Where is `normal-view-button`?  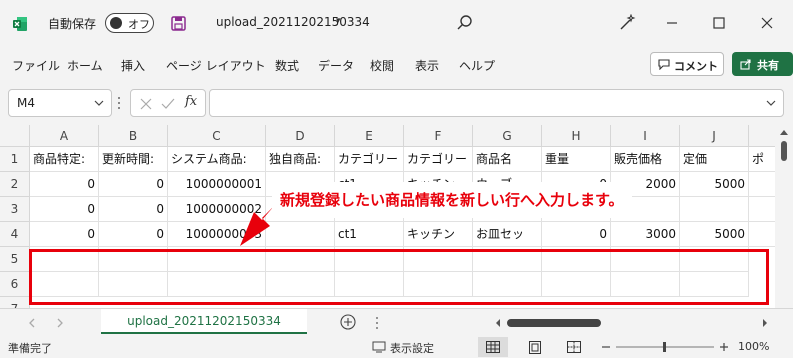 normal-view-button is located at coordinates (493, 347).